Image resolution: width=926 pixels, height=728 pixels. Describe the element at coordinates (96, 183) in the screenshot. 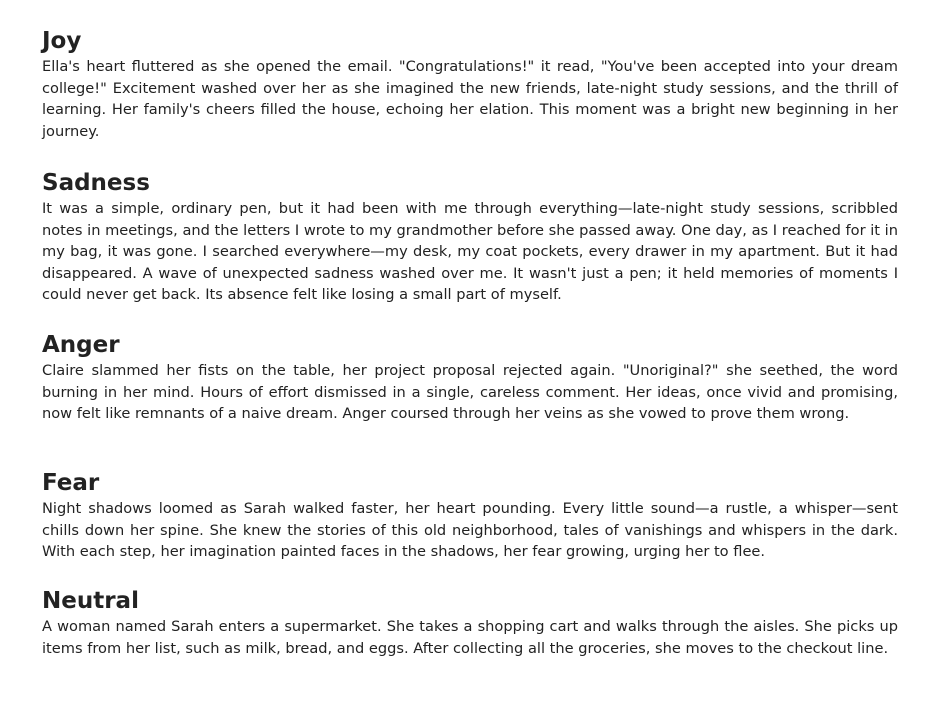

I see `section-heading-sadness: Sadness` at that location.